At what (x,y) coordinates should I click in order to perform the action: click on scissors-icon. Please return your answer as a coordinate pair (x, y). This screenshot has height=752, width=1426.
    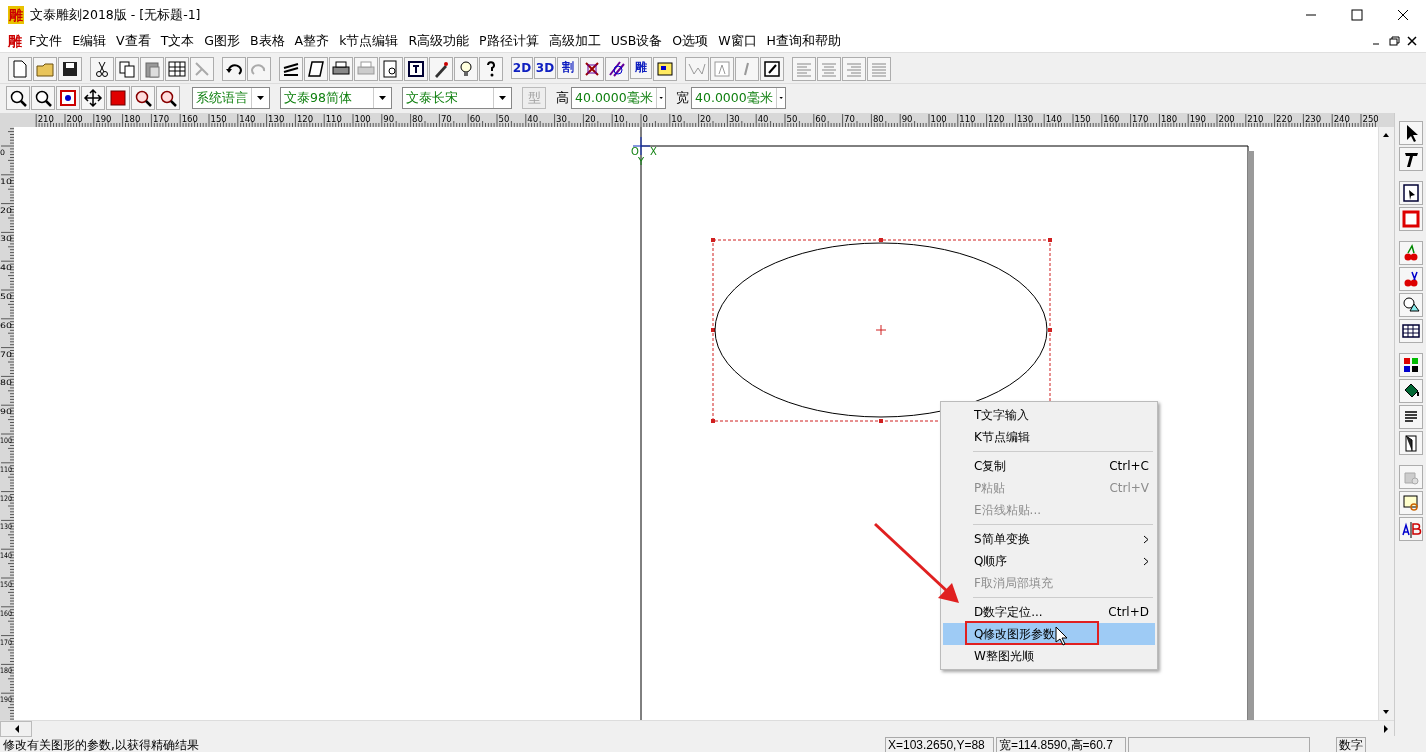
    Looking at the image, I should click on (102, 68).